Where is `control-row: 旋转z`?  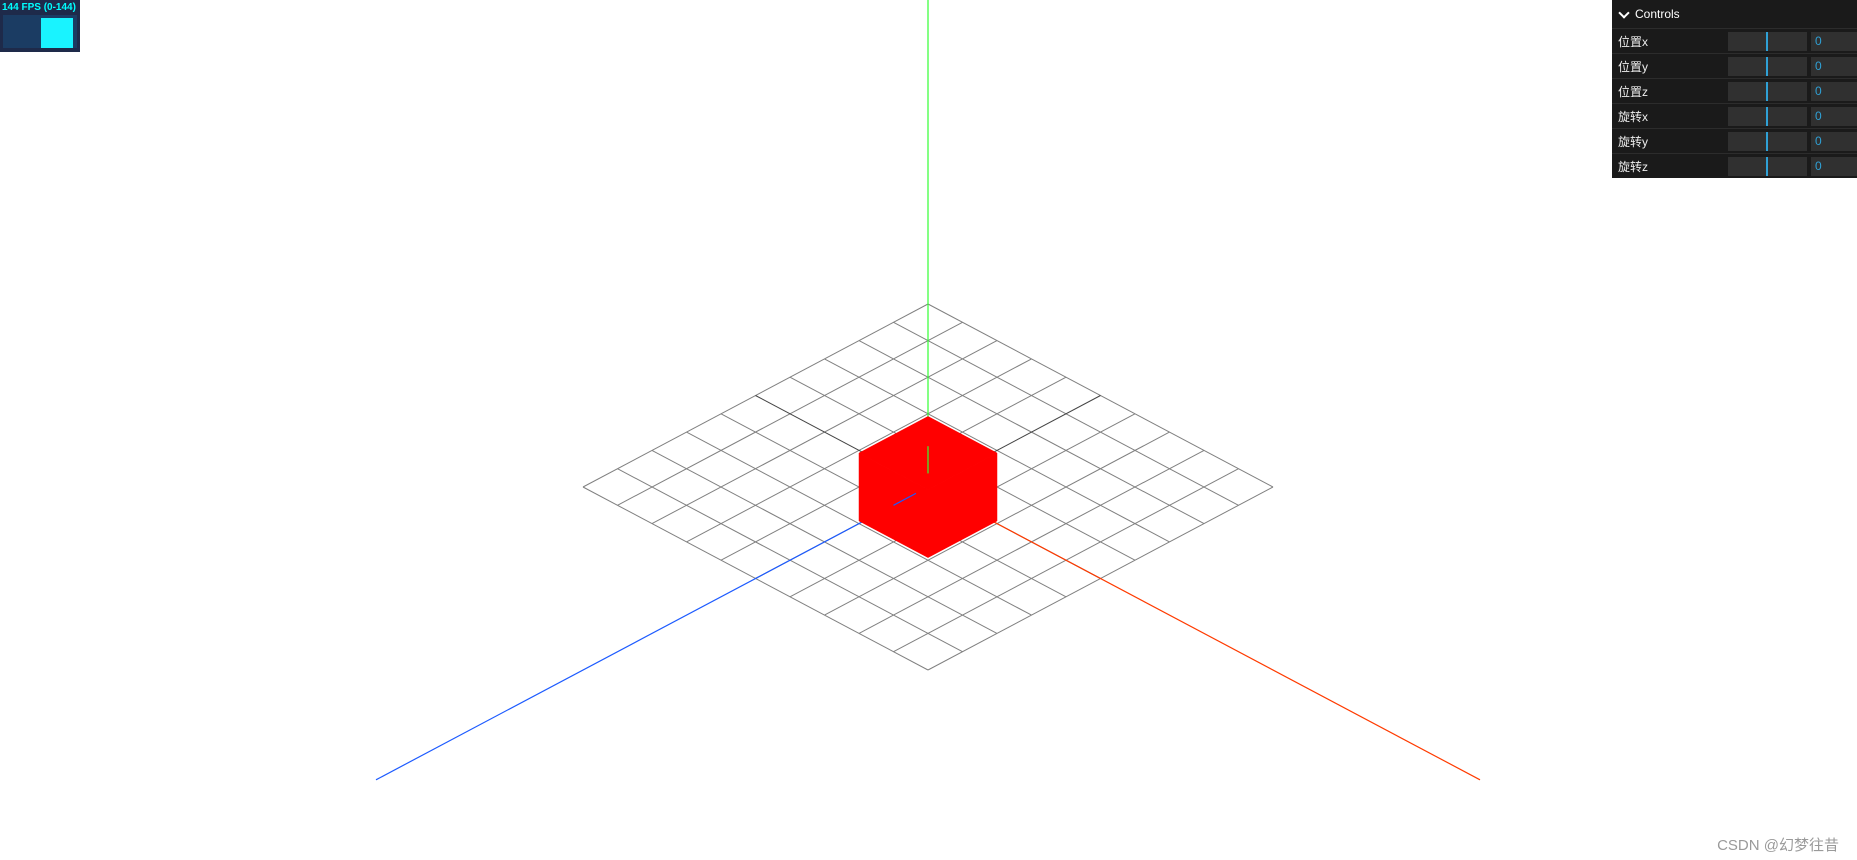 control-row: 旋转z is located at coordinates (1734, 165).